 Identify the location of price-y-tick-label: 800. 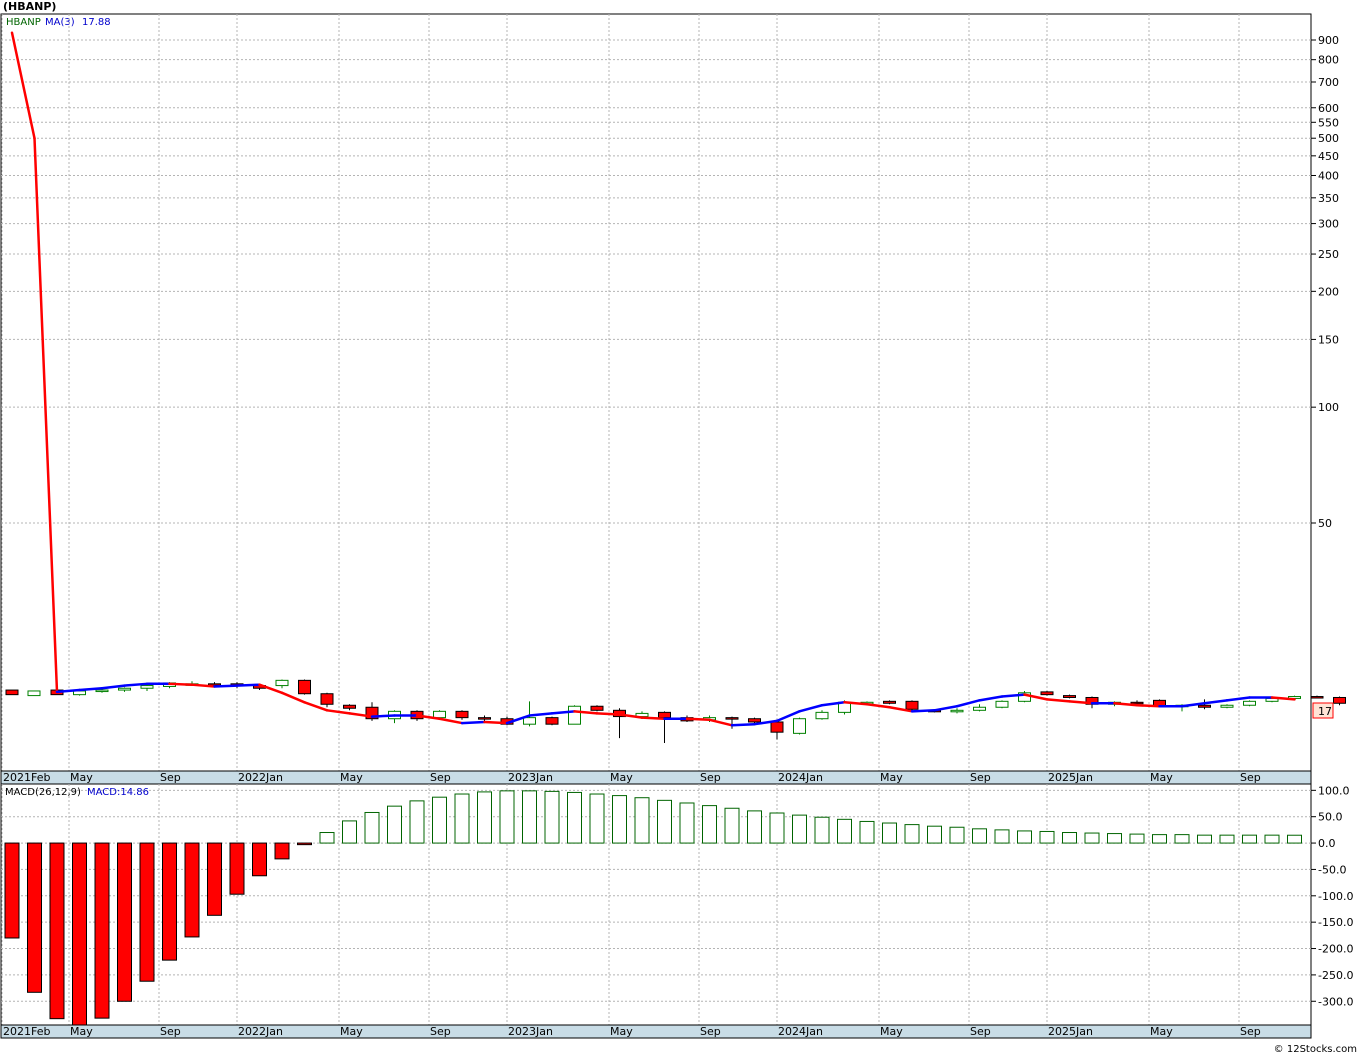
(1328, 60).